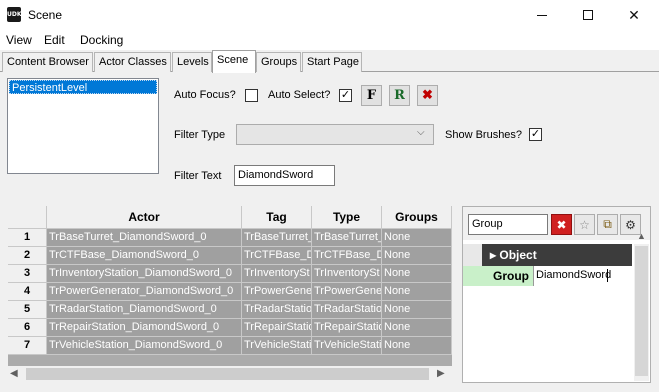 The height and width of the screenshot is (392, 659). What do you see at coordinates (227, 374) in the screenshot?
I see `scrollbar-thumb` at bounding box center [227, 374].